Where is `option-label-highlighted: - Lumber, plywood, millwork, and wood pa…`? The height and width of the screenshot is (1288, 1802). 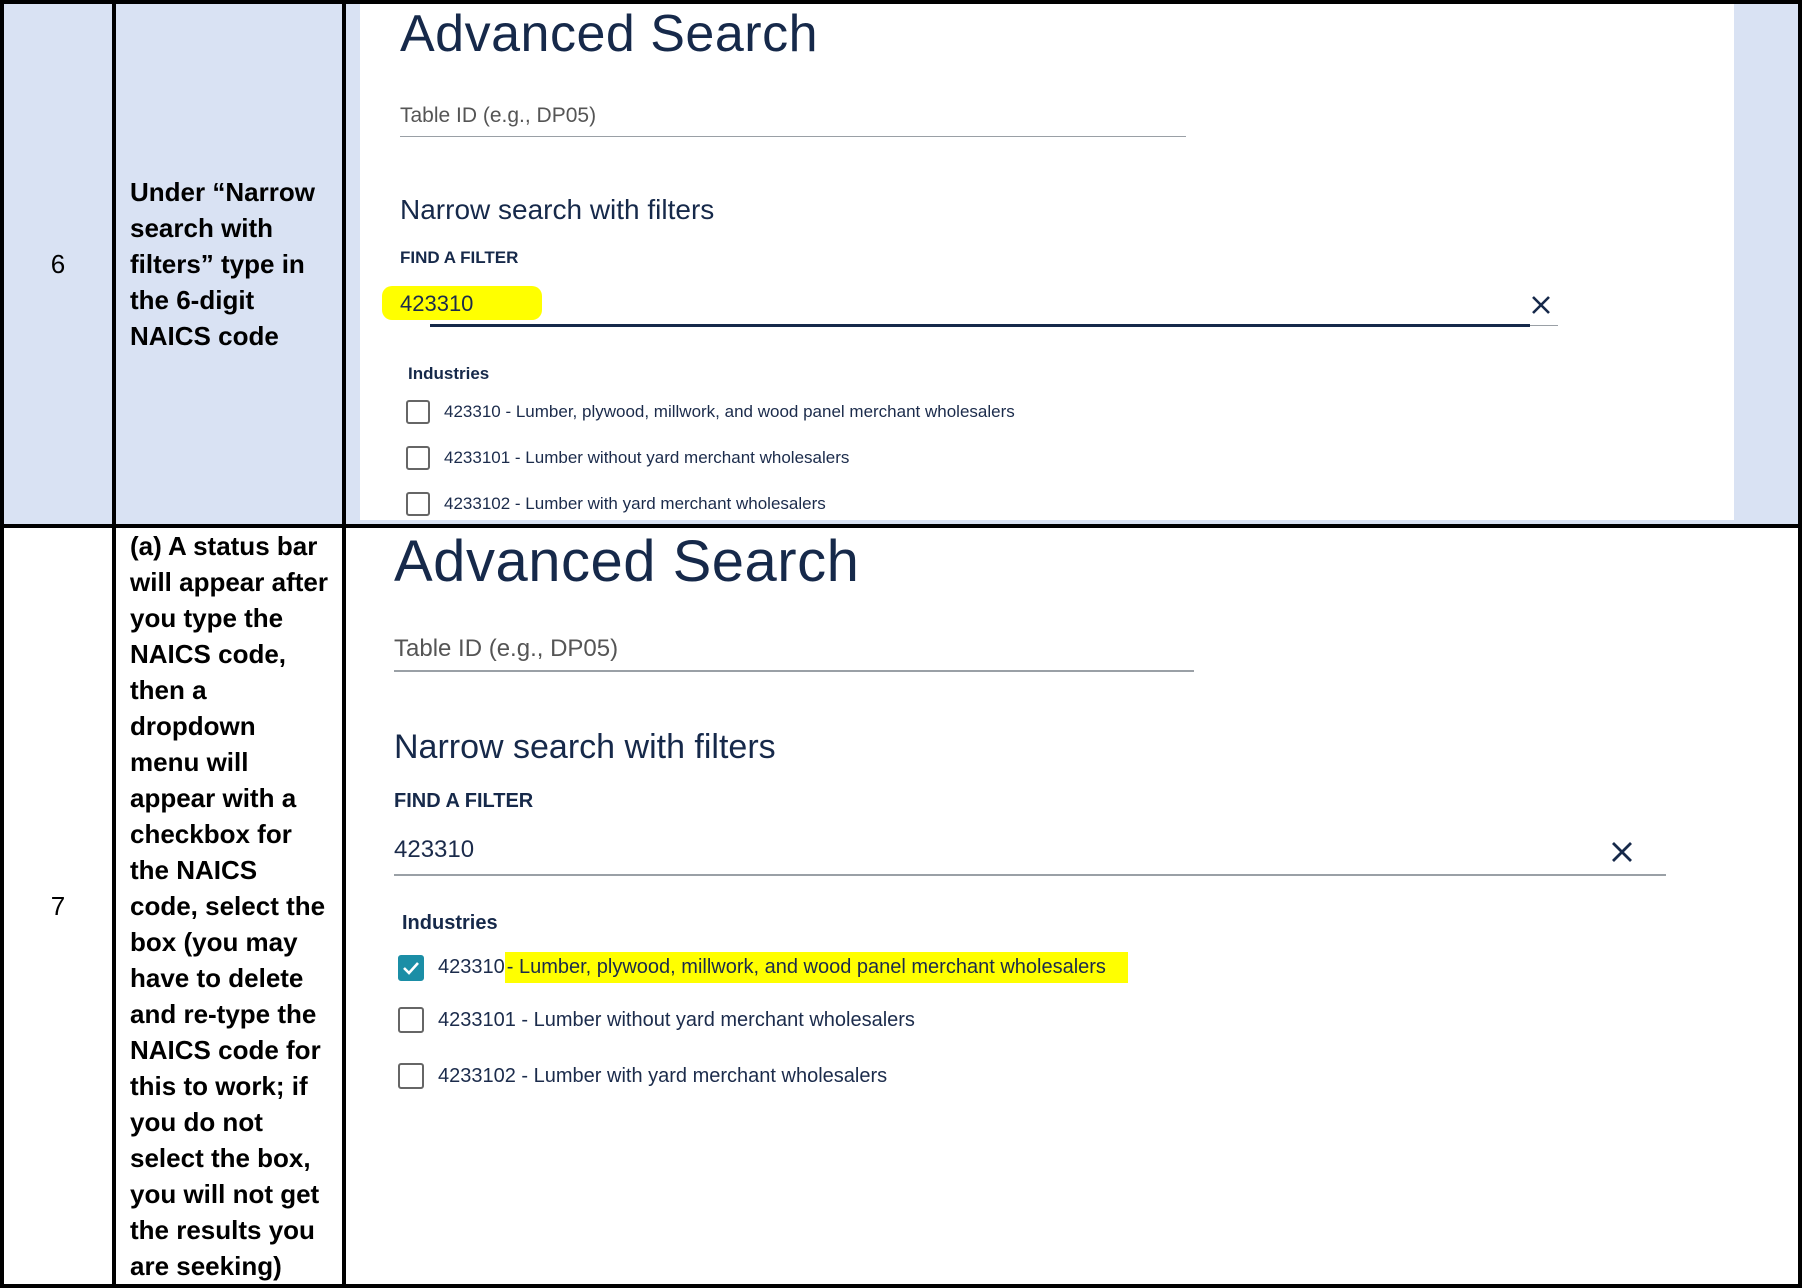
option-label-highlighted: - Lumber, plywood, millwork, and wood pa… is located at coordinates (816, 967).